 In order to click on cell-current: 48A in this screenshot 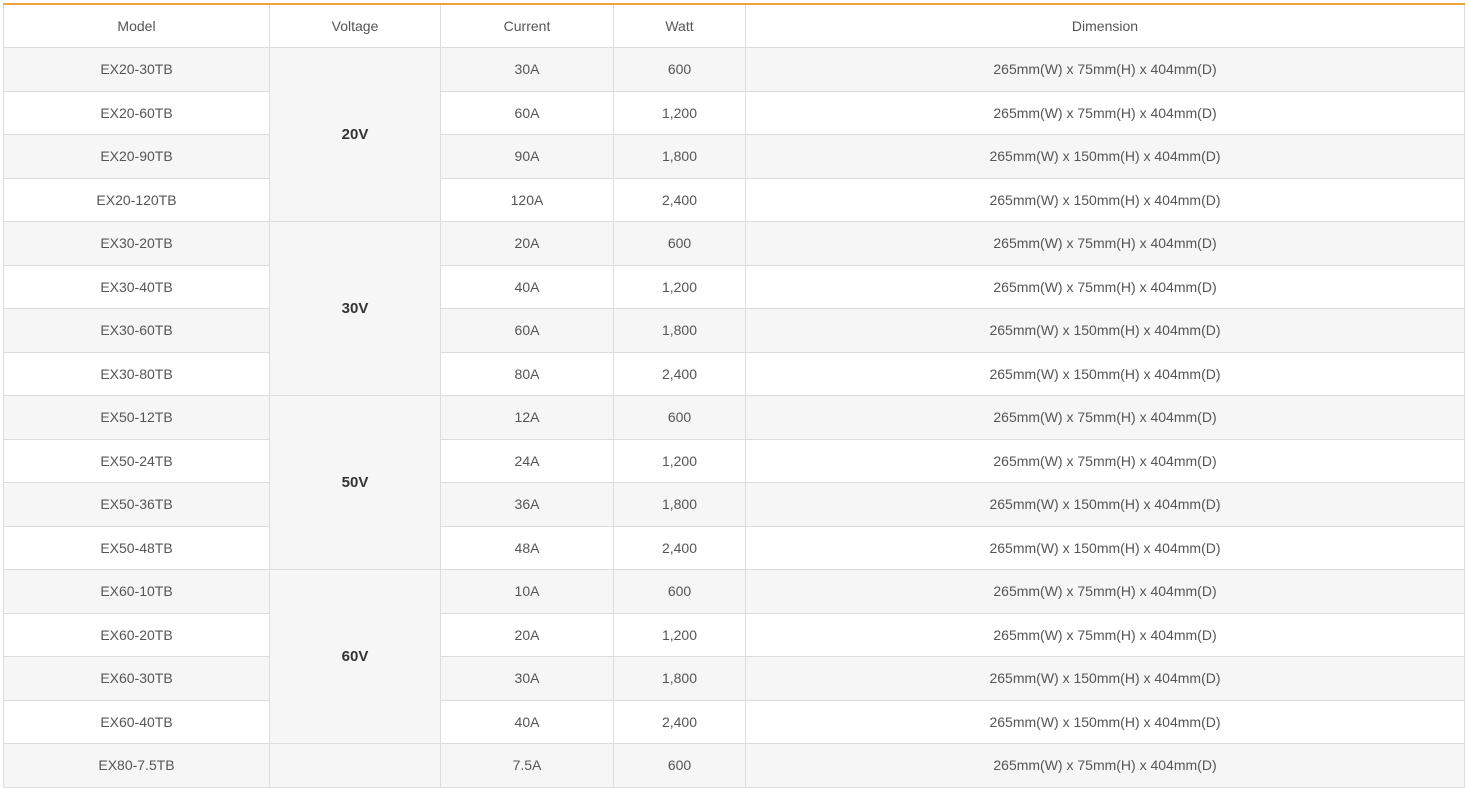, I will do `click(527, 547)`.